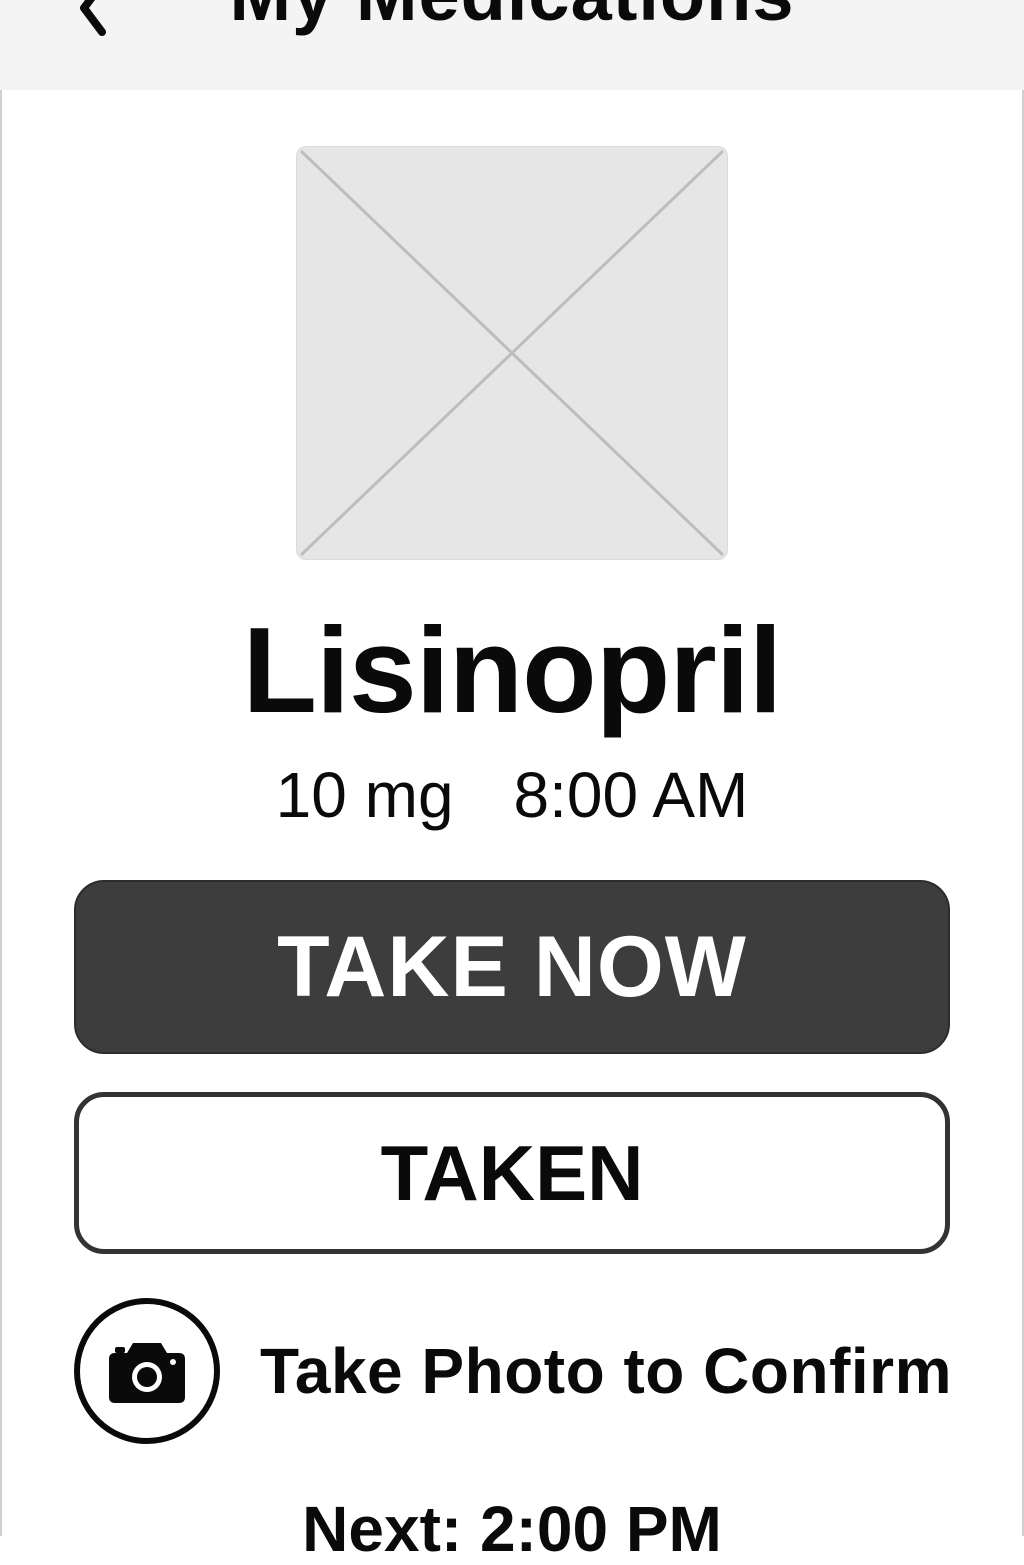 The height and width of the screenshot is (1565, 1024). I want to click on medication-dose: 10 mg, so click(364, 795).